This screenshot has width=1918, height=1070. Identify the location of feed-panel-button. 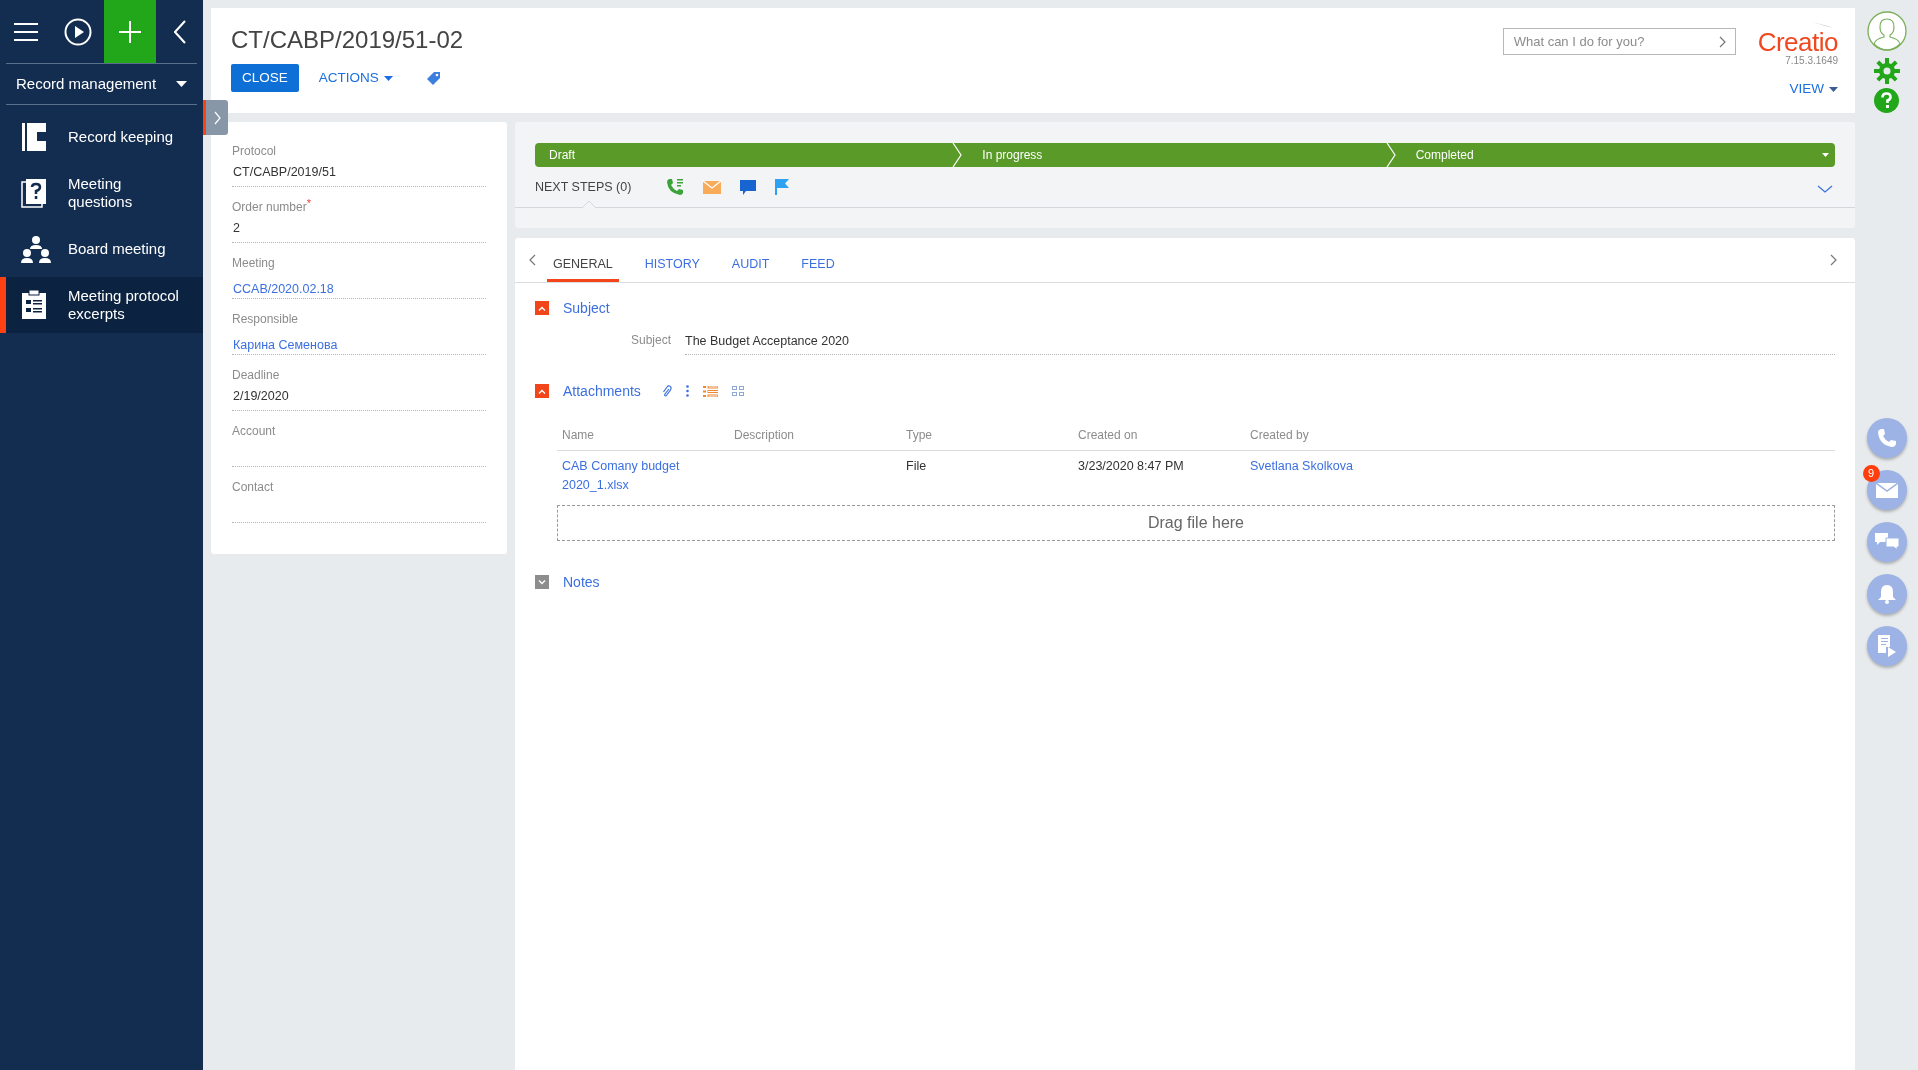
(1886, 646).